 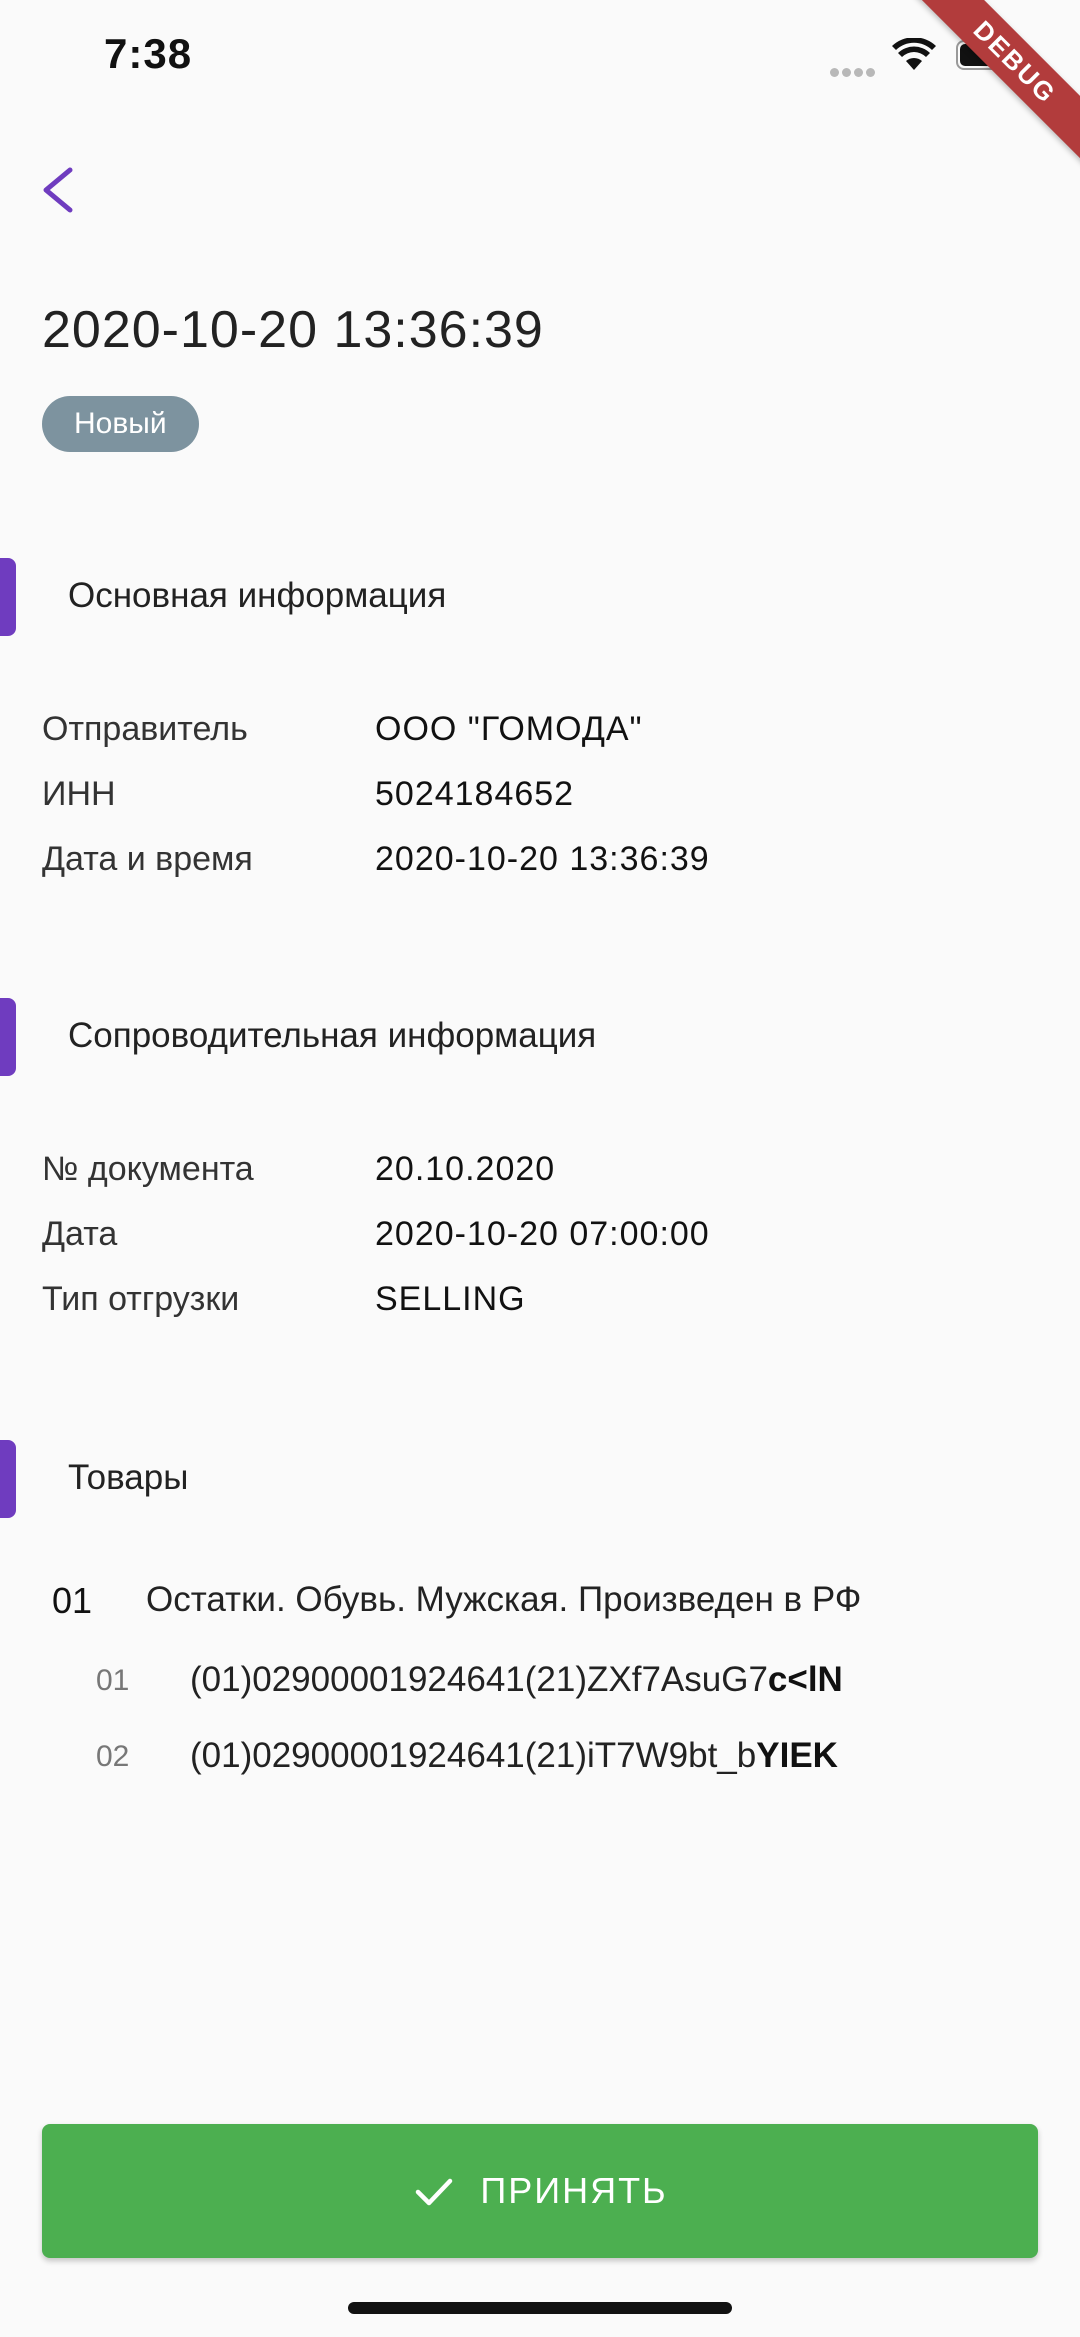 What do you see at coordinates (542, 859) in the screenshot?
I see `info-value: 2020-10-20 13:36:39` at bounding box center [542, 859].